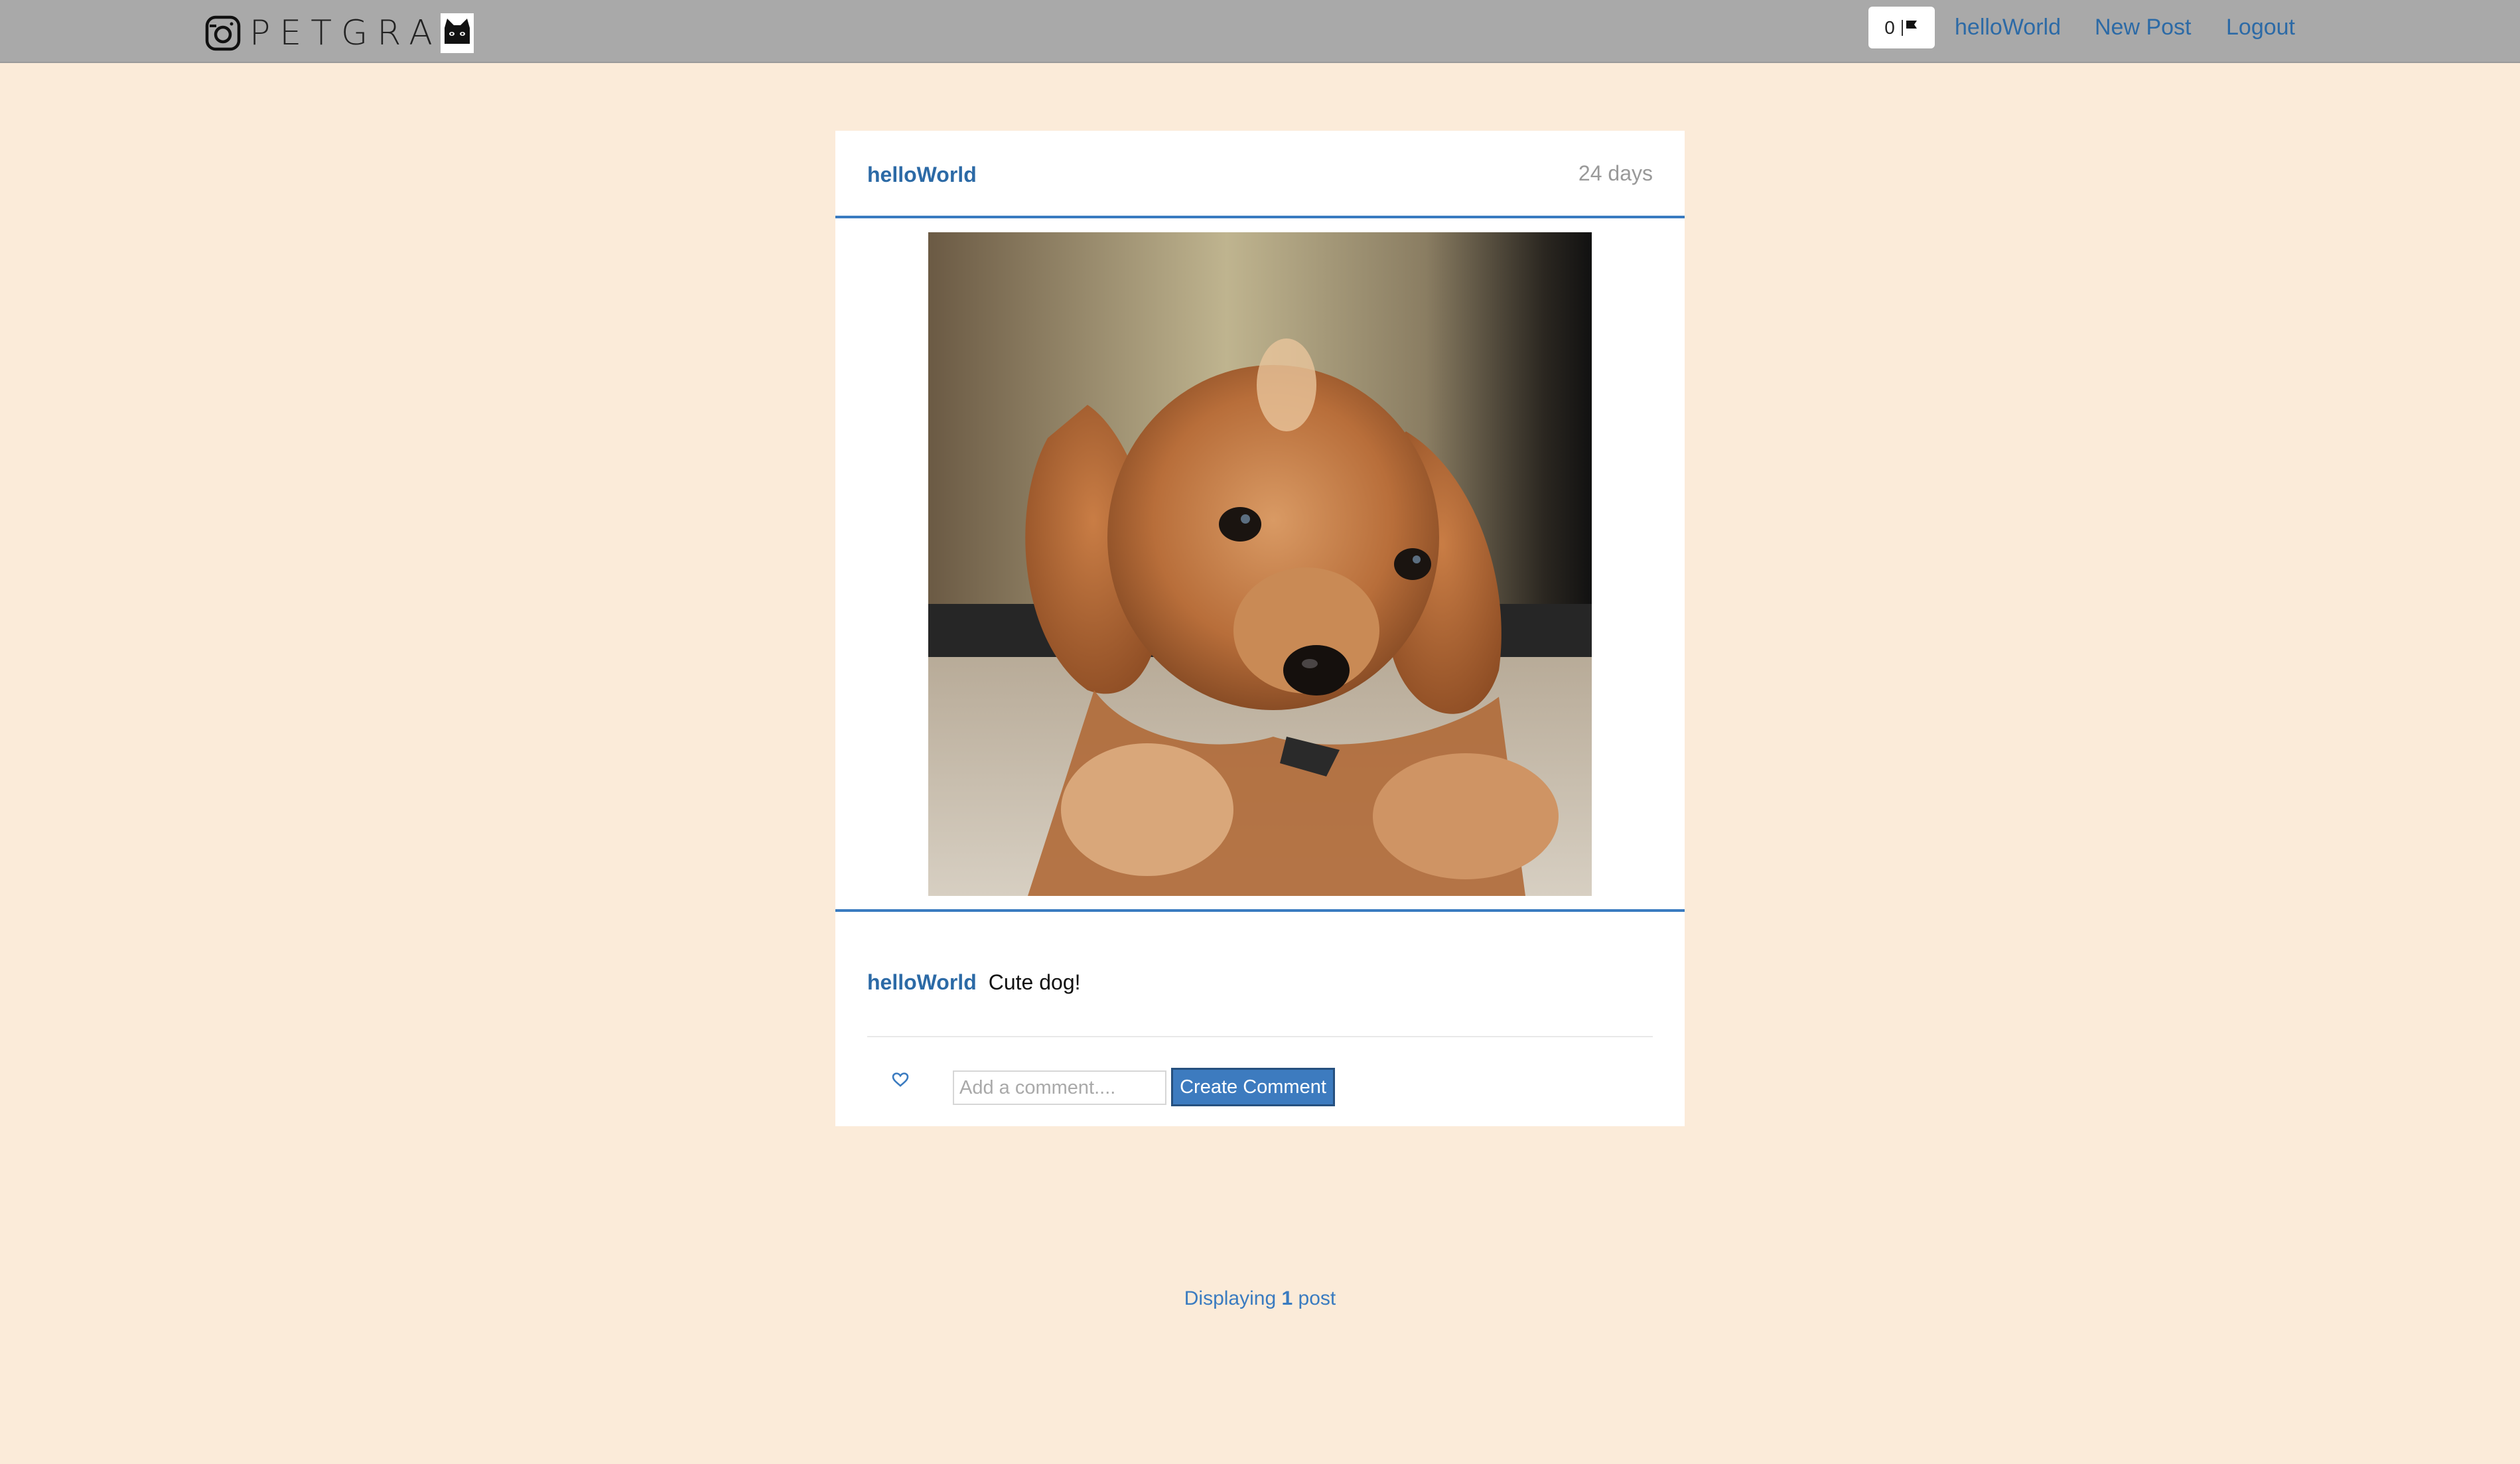 Image resolution: width=2520 pixels, height=1464 pixels. I want to click on divider, so click(1902, 28).